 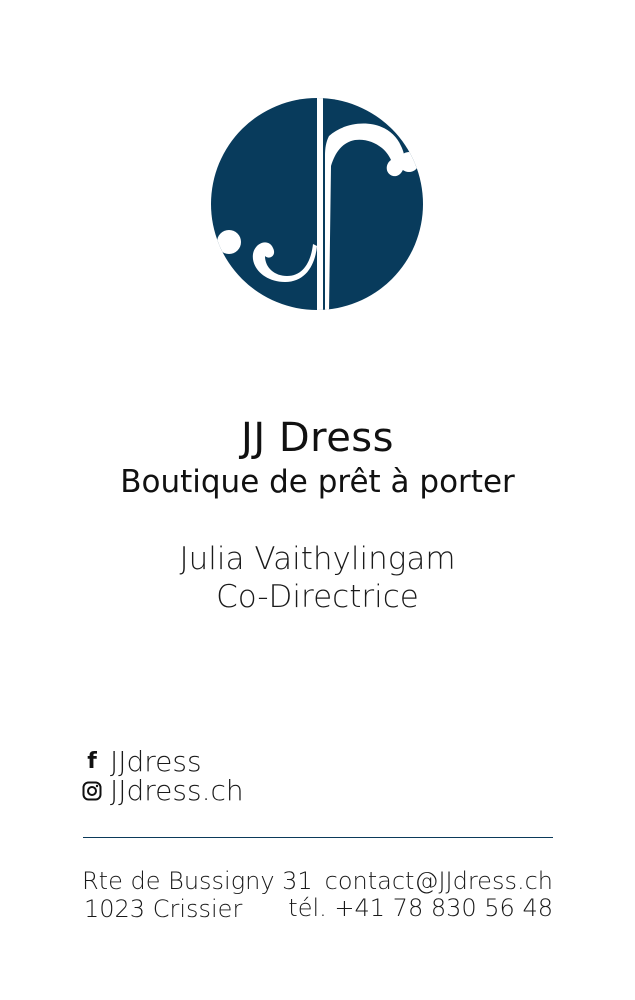 What do you see at coordinates (156, 761) in the screenshot?
I see `facebook-handle: JJdress` at bounding box center [156, 761].